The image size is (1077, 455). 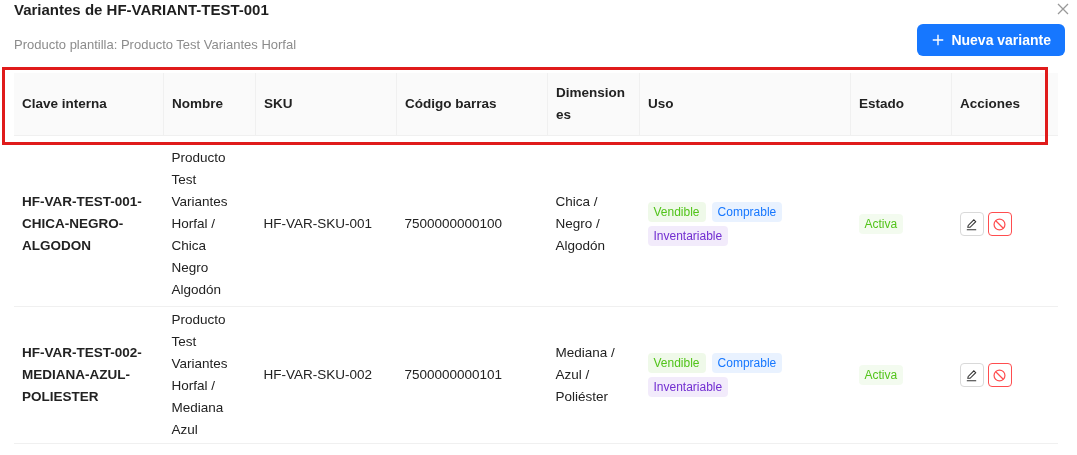 I want to click on column-header: Estado, so click(x=901, y=104).